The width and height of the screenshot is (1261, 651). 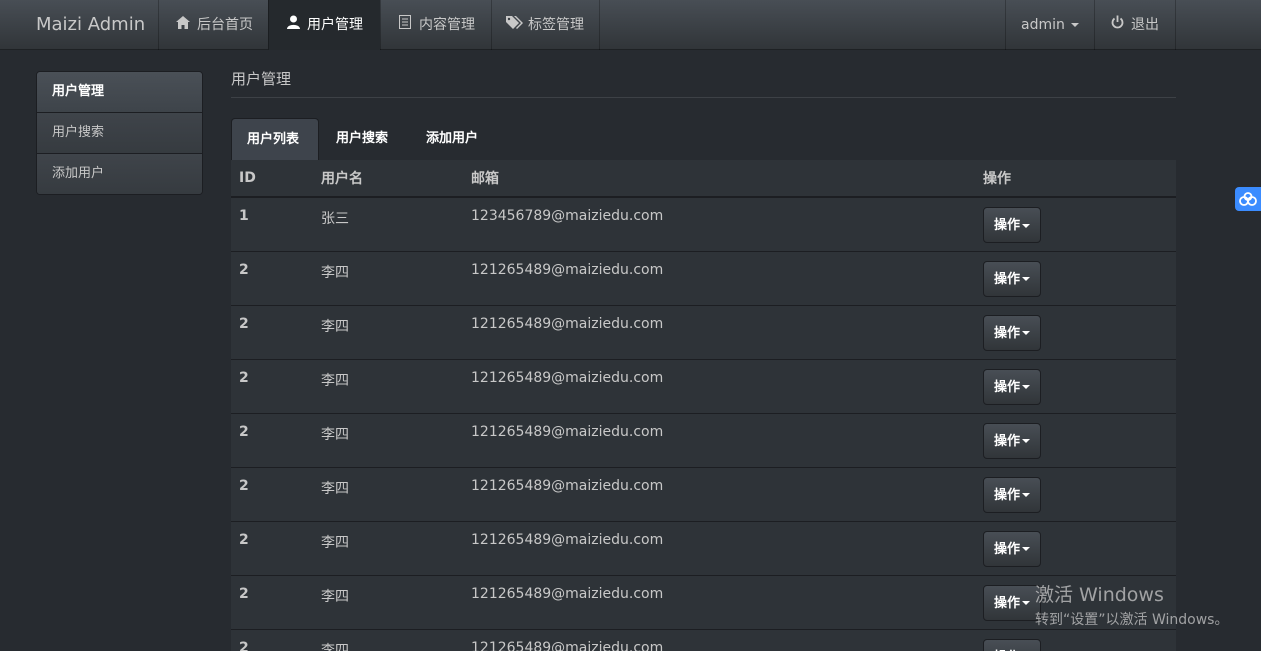 What do you see at coordinates (1131, 604) in the screenshot?
I see `windows-activation-watermark: 激活 Windows 转到“设置”以激活 Windows。` at bounding box center [1131, 604].